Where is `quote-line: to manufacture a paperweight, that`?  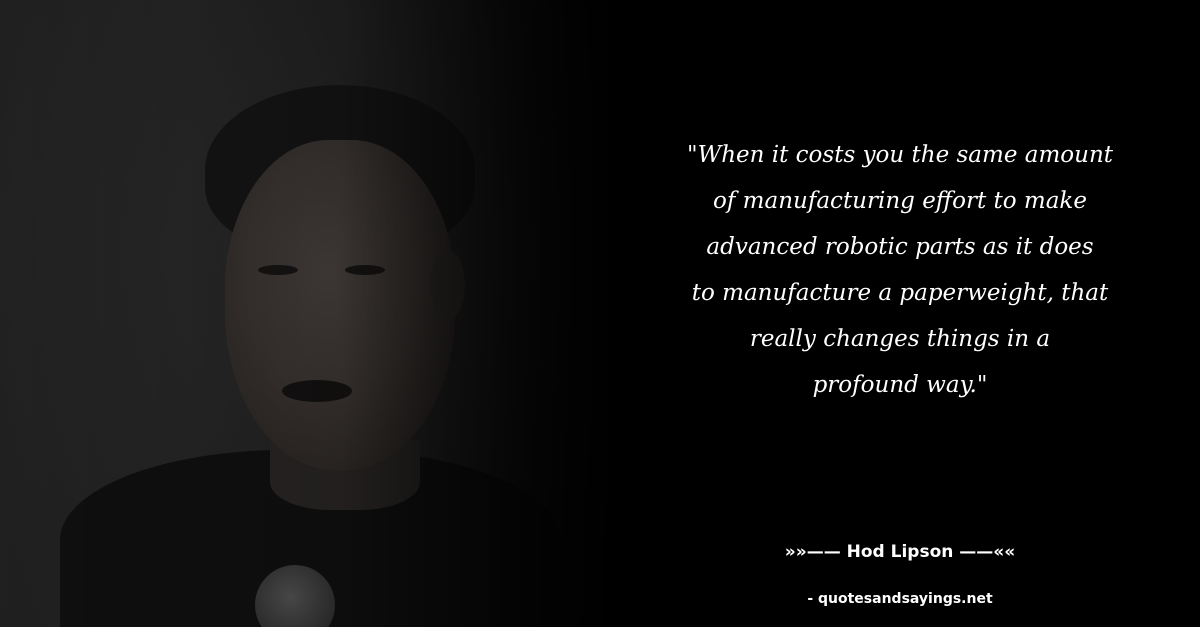
quote-line: to manufacture a paperweight, that is located at coordinates (900, 293).